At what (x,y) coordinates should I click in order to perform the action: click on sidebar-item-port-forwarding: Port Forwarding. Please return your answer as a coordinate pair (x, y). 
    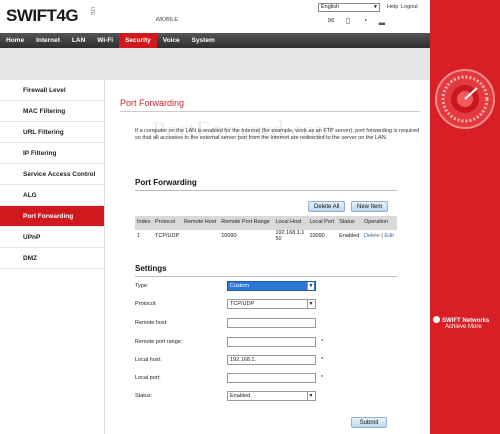
    Looking at the image, I should click on (52, 216).